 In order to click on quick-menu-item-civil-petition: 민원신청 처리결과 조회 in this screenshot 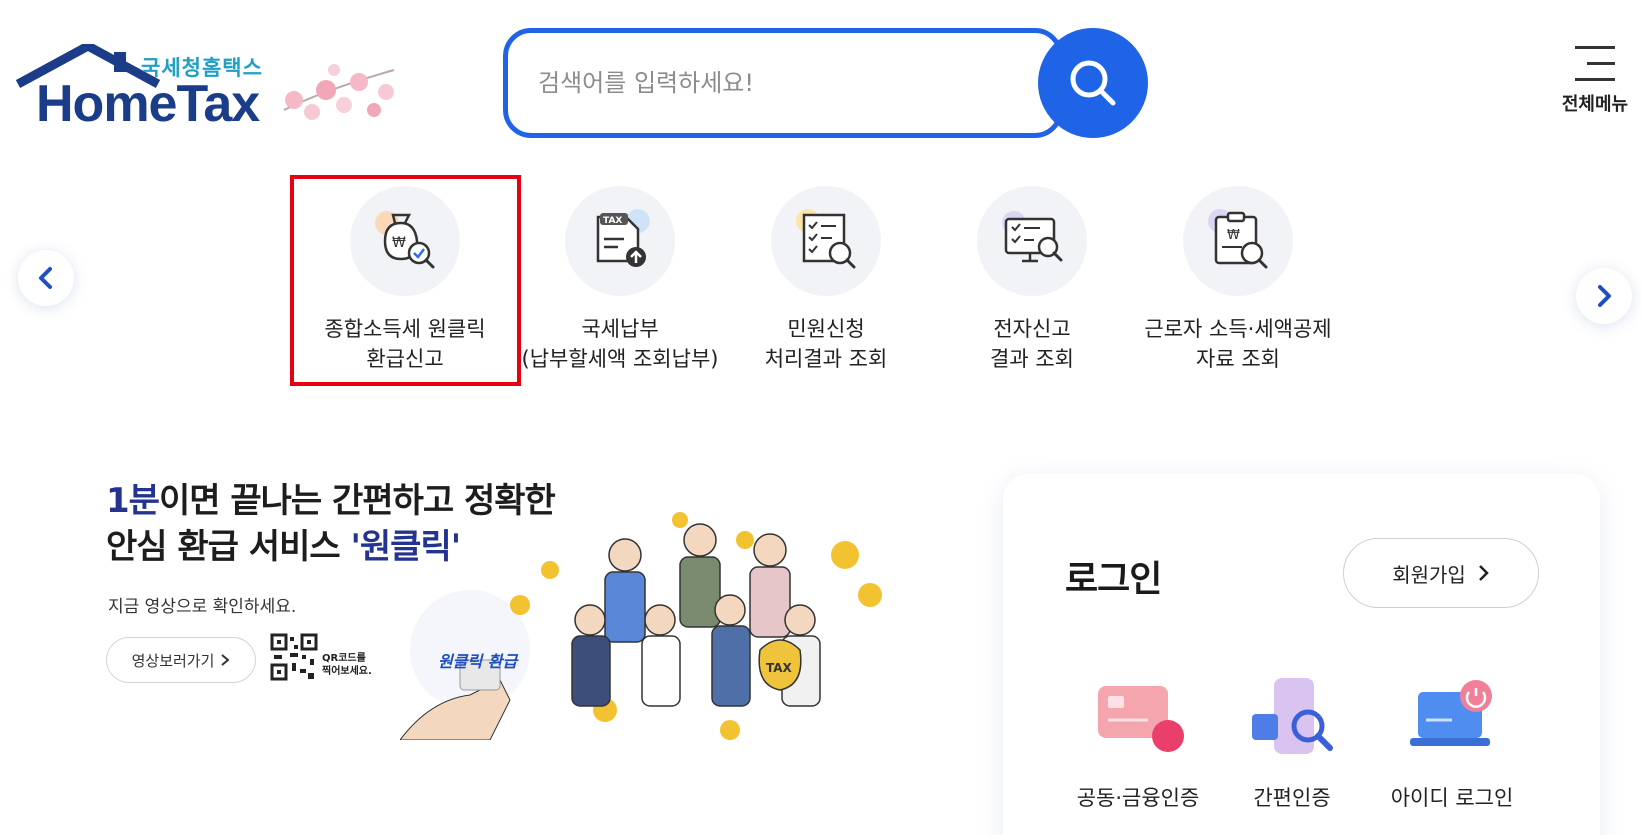, I will do `click(826, 280)`.